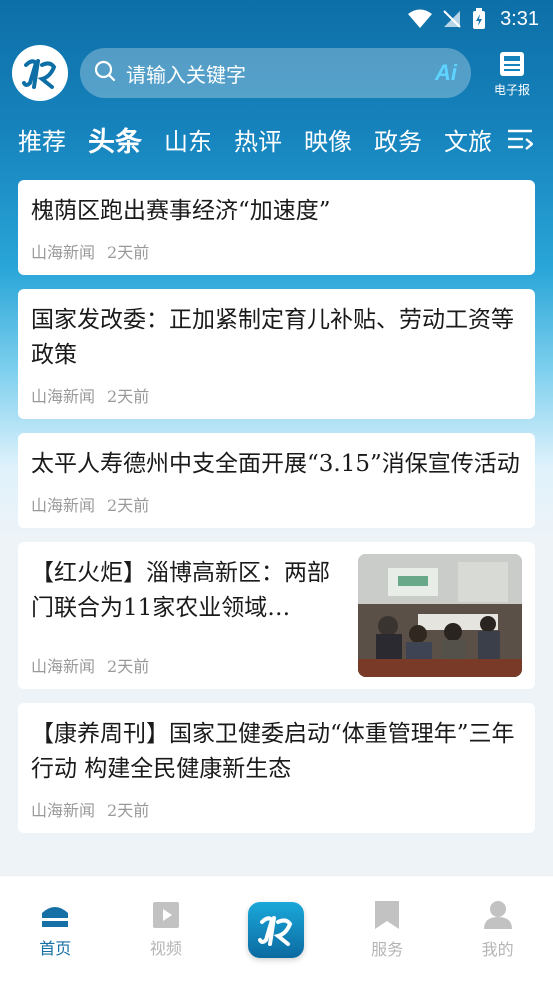  I want to click on news-title: 【康养周刊】国家卫健委启动“体重管理年”三年行动 构建全民健康新生态, so click(273, 751).